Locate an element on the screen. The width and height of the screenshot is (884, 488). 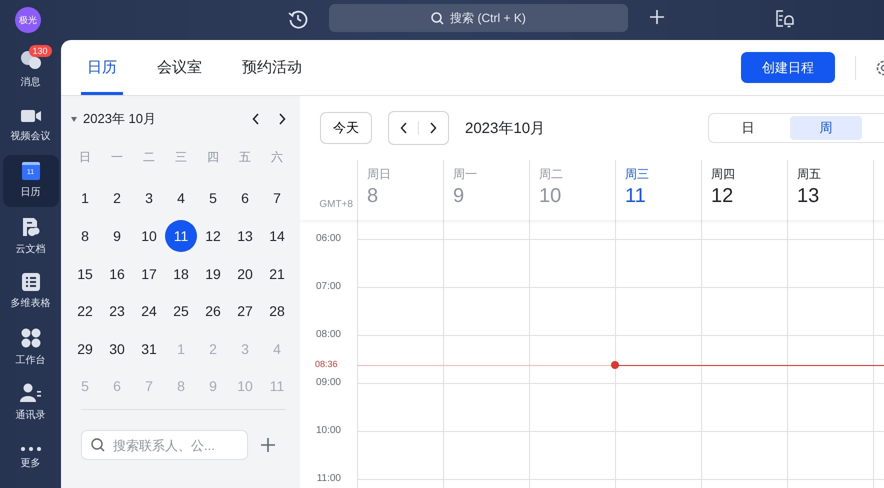
calendar-day: 12 is located at coordinates (213, 236).